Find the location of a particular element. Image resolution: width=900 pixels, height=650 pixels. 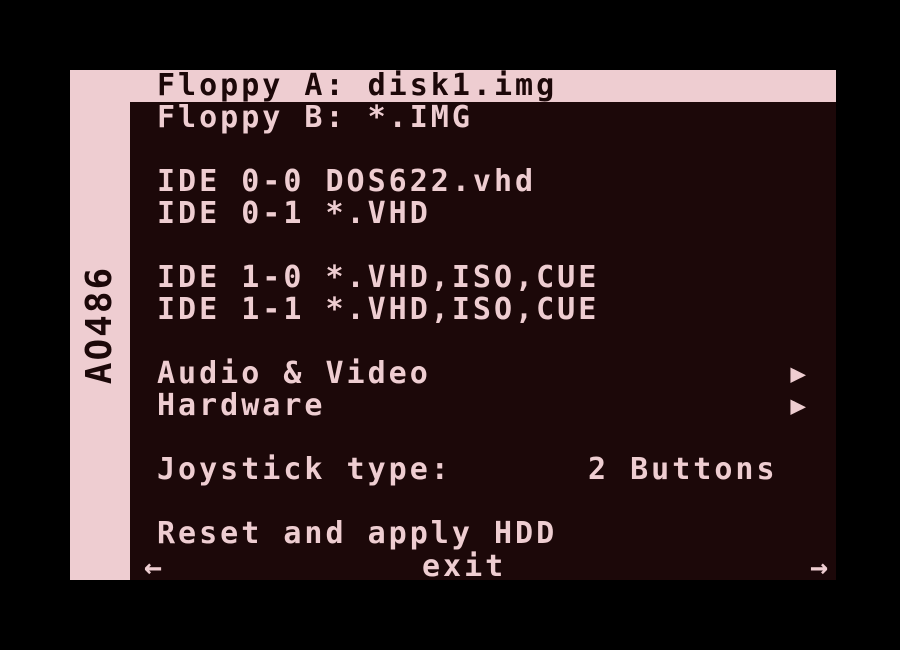

menu-item-label: IDE 1-0 *.VHD,ISO,CUE is located at coordinates (378, 277).